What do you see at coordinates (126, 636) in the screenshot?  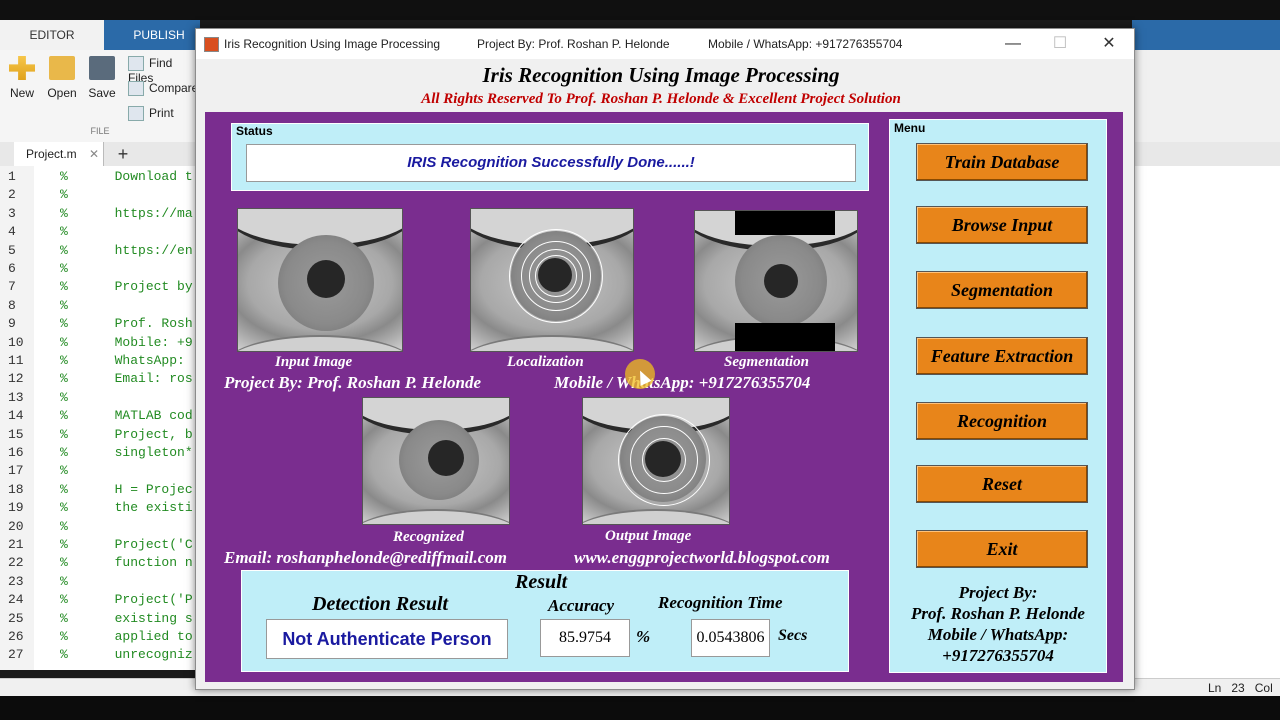 I see `code-text: % applied to` at bounding box center [126, 636].